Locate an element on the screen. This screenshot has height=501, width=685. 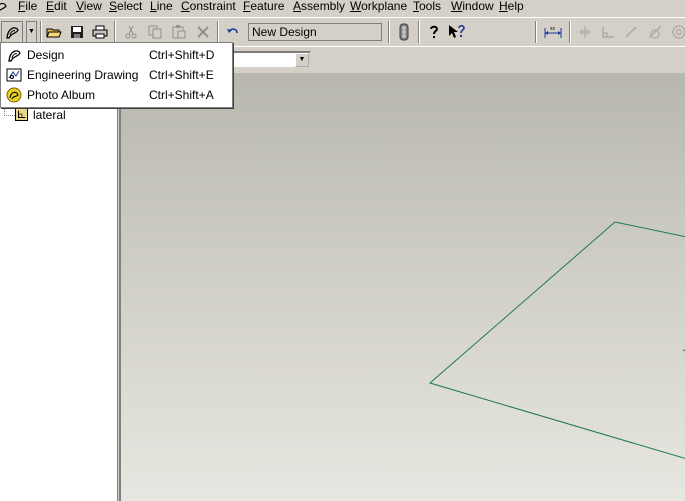
tangent-icon is located at coordinates (655, 32).